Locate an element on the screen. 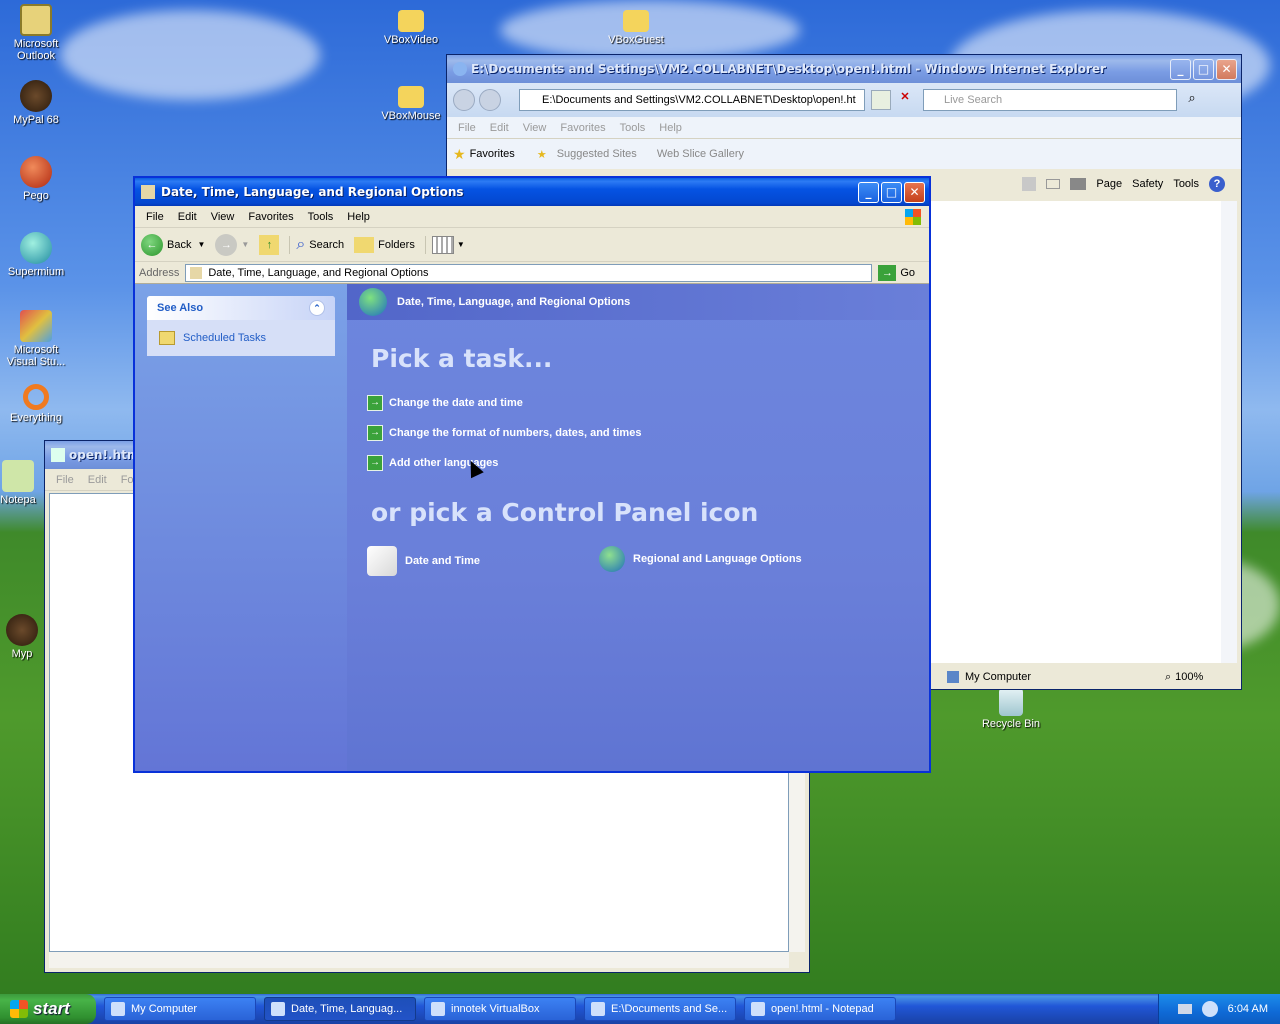 The width and height of the screenshot is (1280, 1024). web-slice-button: Web Slice Gallery is located at coordinates (700, 154).